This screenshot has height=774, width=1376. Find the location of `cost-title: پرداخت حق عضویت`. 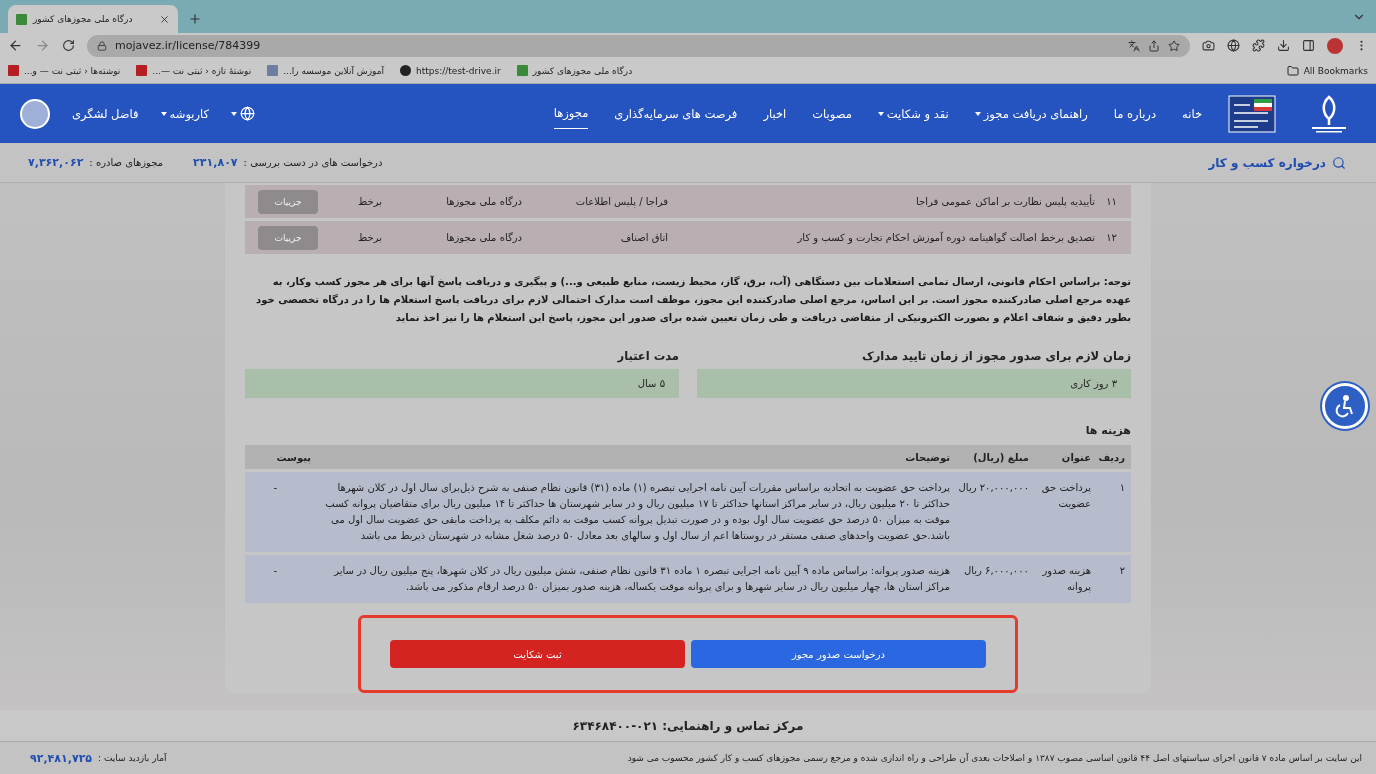

cost-title: پرداخت حق عضویت is located at coordinates (1065, 496).